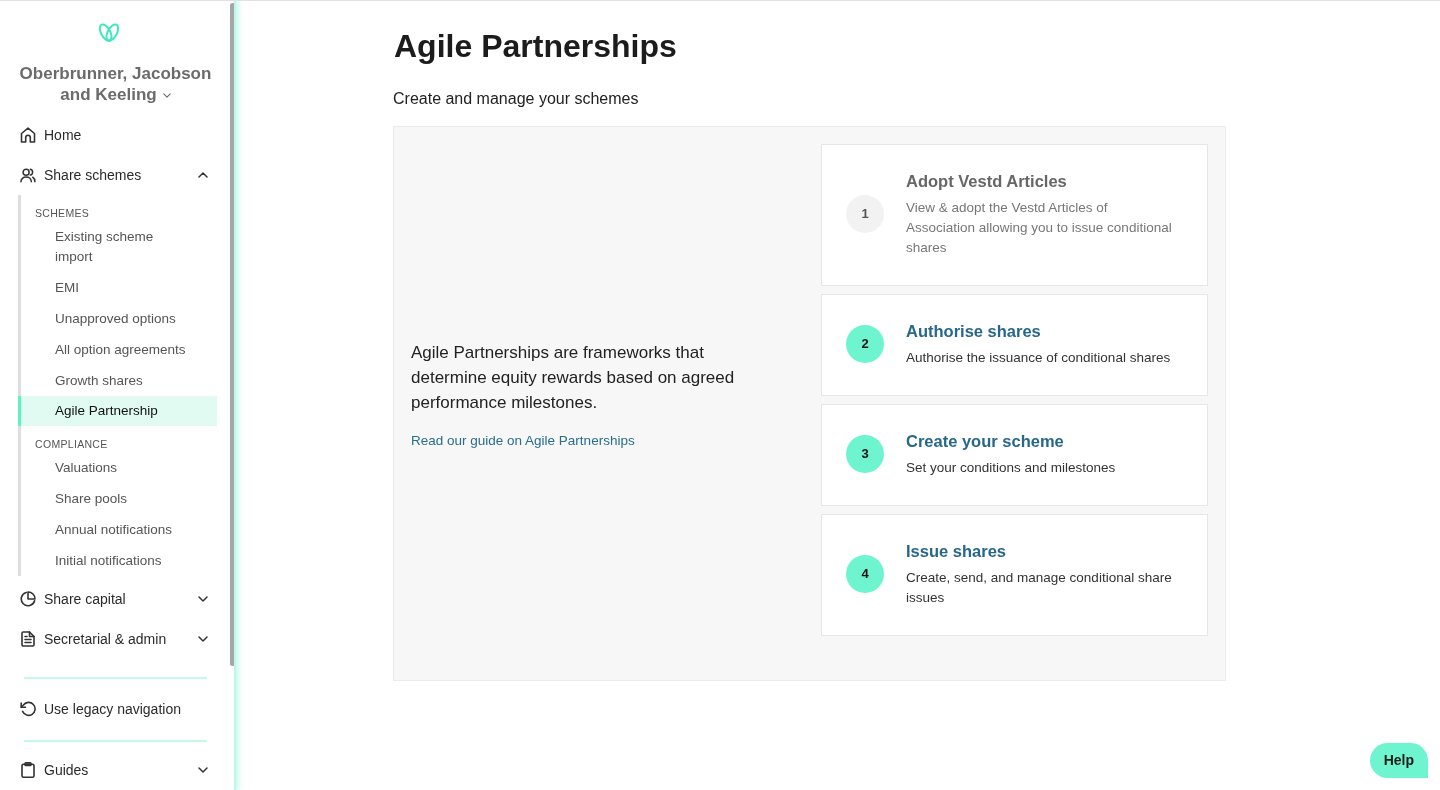  I want to click on clipboard-icon, so click(28, 770).